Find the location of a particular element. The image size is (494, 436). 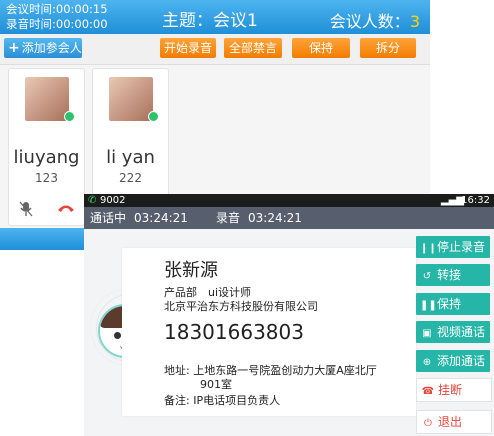

record-duration: 03:24:21 is located at coordinates (275, 218).